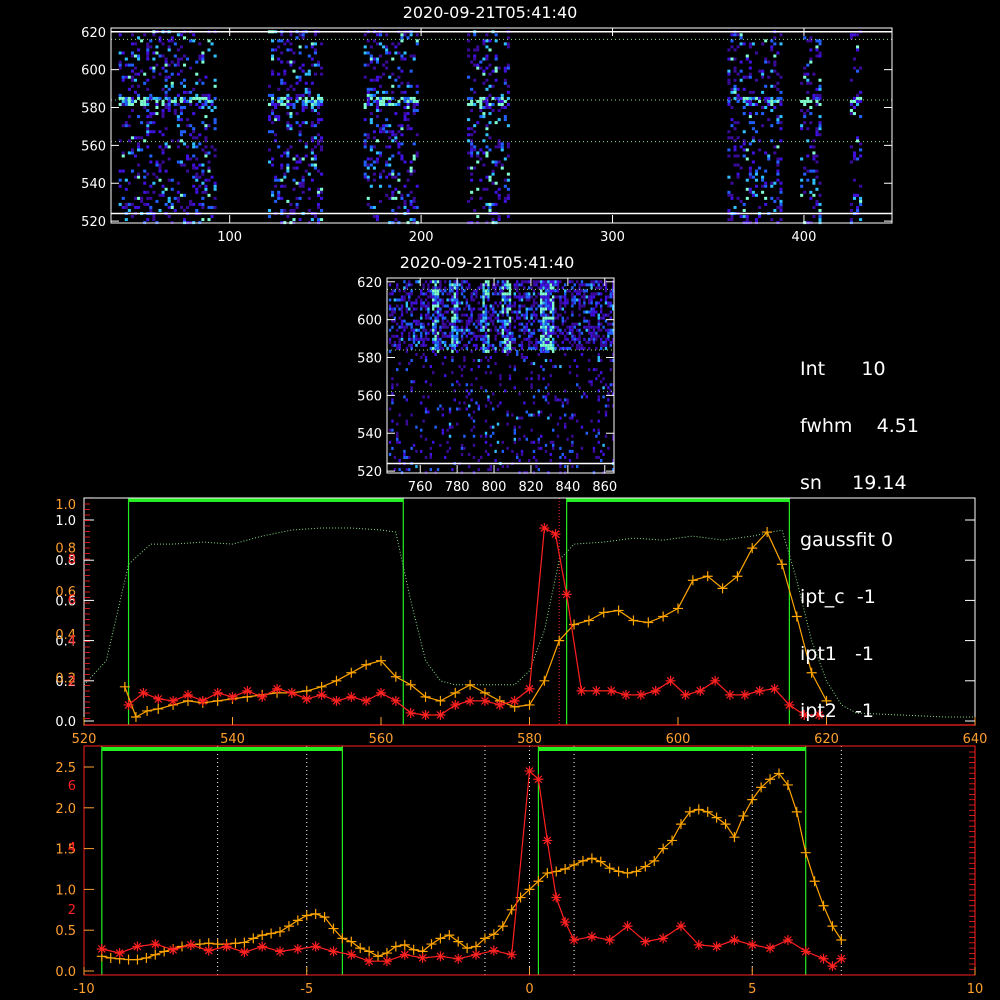 The height and width of the screenshot is (1000, 1000). I want to click on y-tick-label: 600, so click(369, 321).